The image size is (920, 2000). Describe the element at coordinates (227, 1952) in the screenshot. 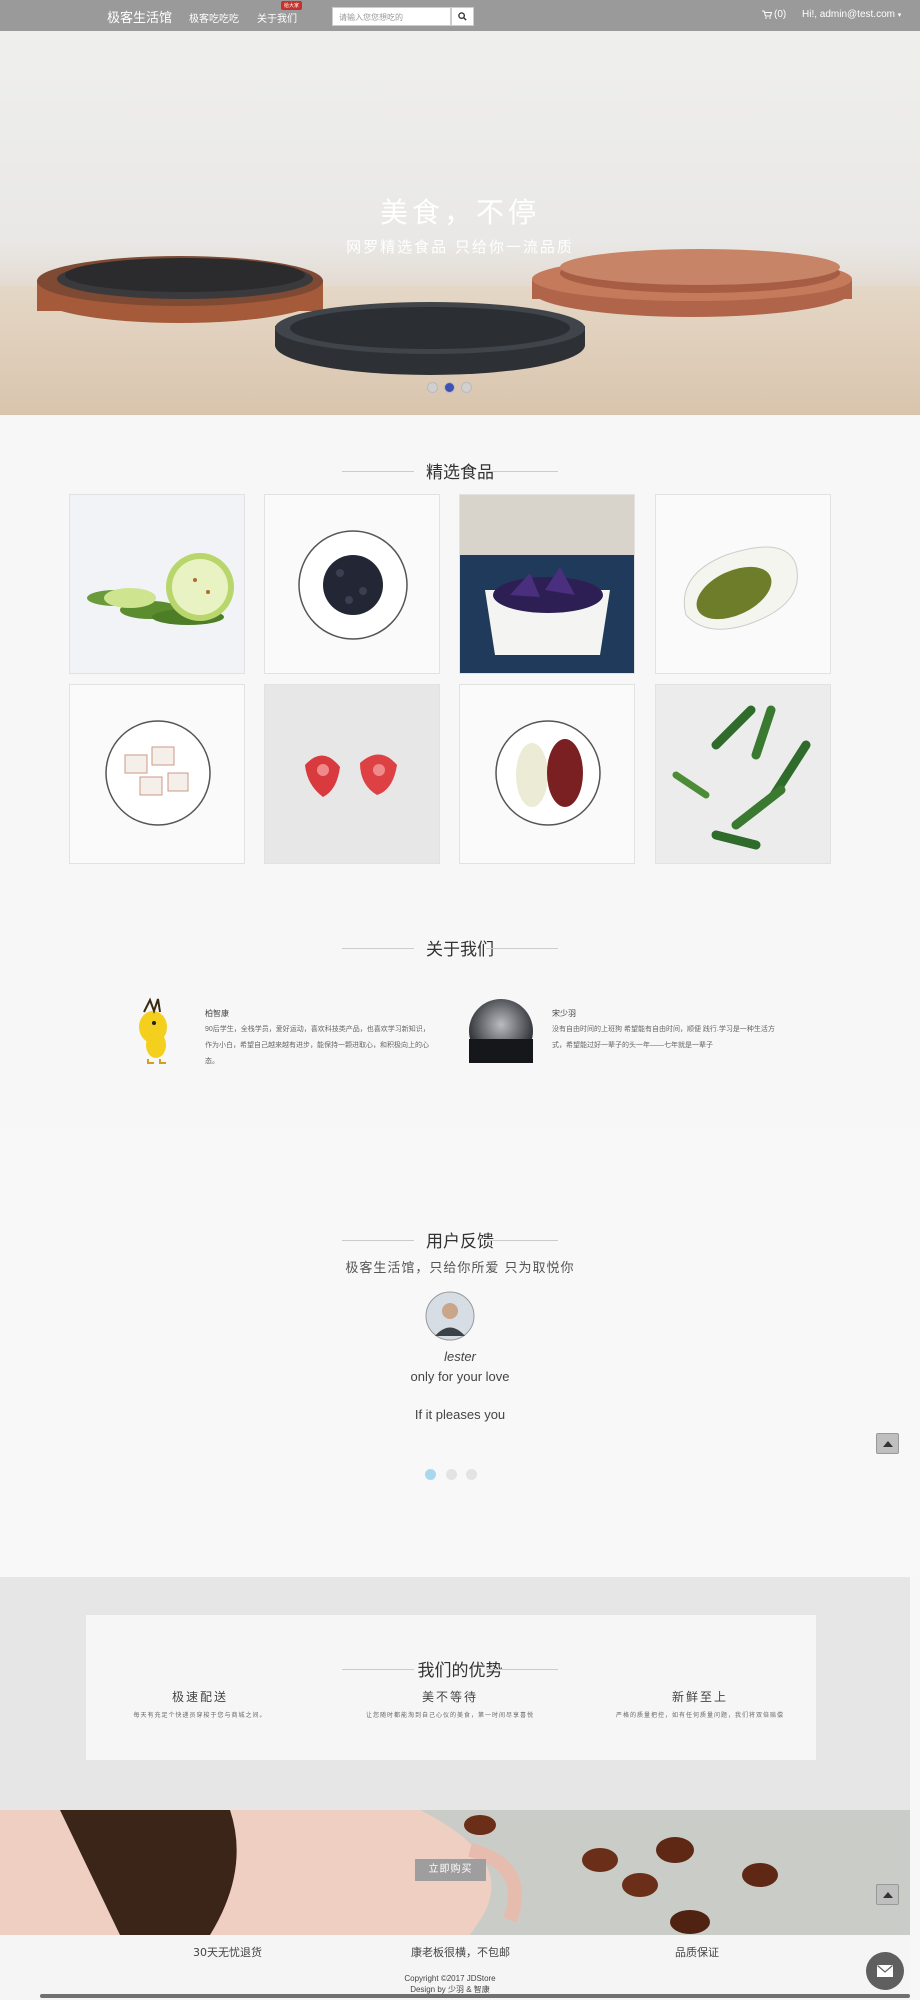

I see `footer-return-policy: 30天无忧退货` at that location.